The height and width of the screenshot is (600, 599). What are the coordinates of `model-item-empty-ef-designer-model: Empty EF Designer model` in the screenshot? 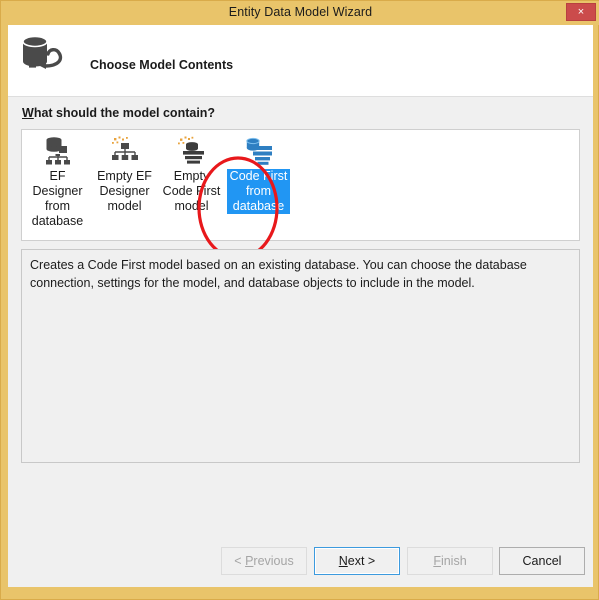 It's located at (124, 174).